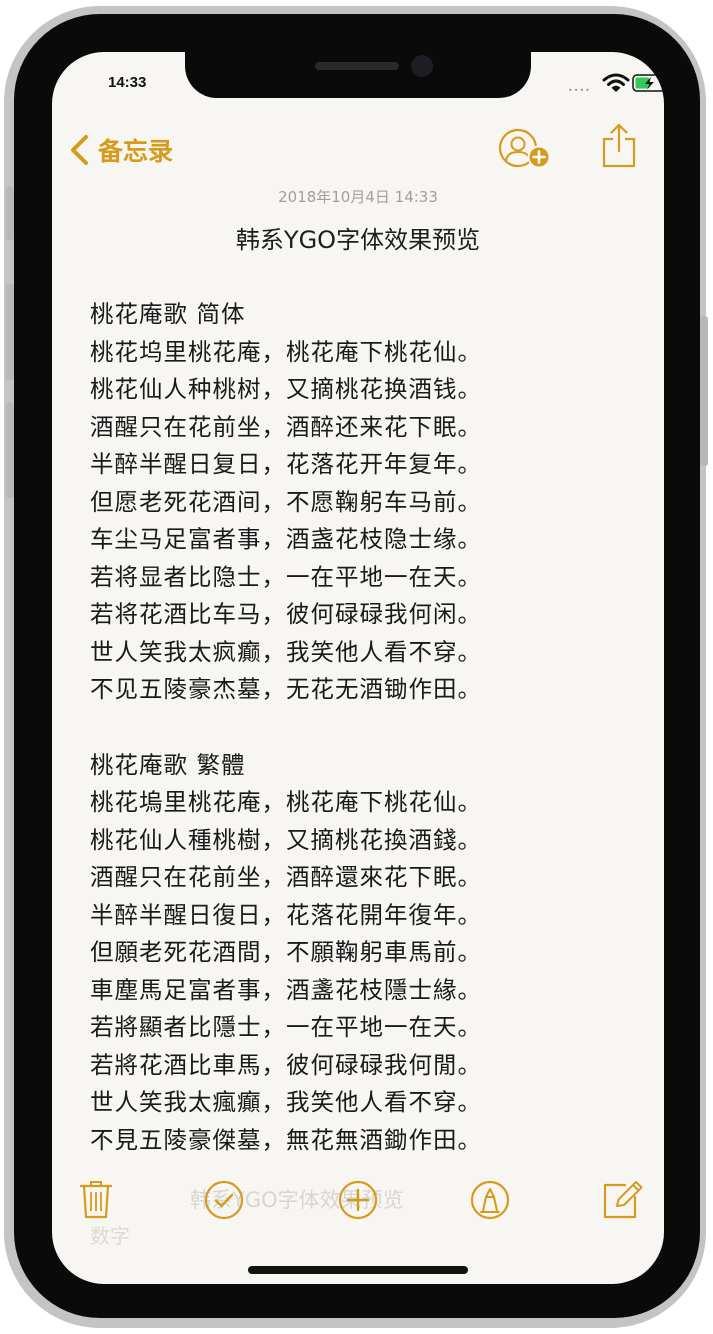  What do you see at coordinates (10, 450) in the screenshot?
I see `volume-down-button` at bounding box center [10, 450].